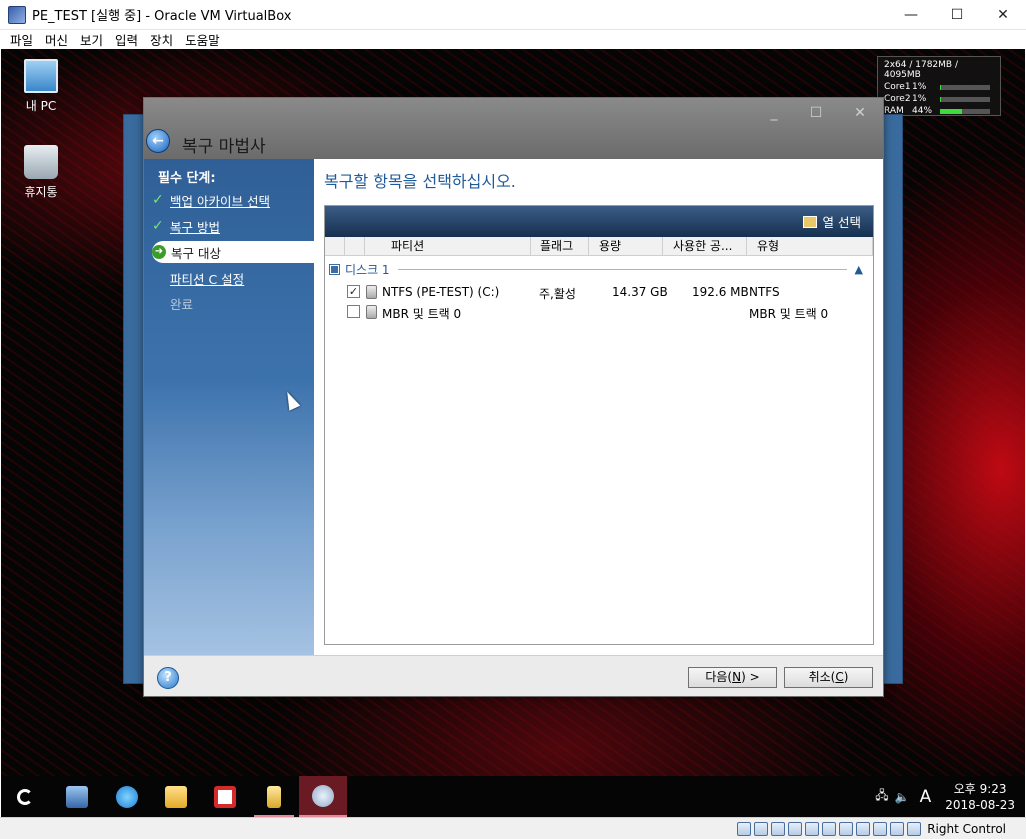 The image size is (1026, 839). What do you see at coordinates (353, 311) in the screenshot?
I see `row-checkbox` at bounding box center [353, 311].